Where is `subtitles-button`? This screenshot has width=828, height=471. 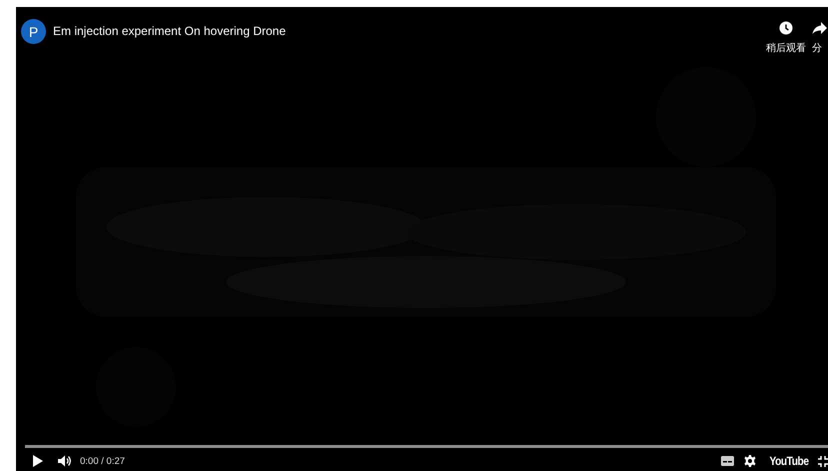
subtitles-button is located at coordinates (727, 461).